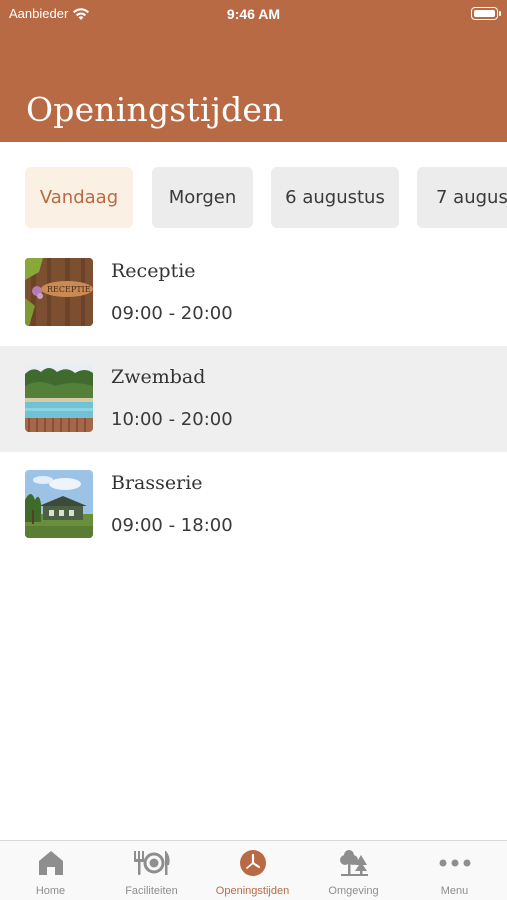 The width and height of the screenshot is (507, 900). What do you see at coordinates (253, 505) in the screenshot?
I see `facility-row-brasserie: Brasserie 09:00 - 18:00` at bounding box center [253, 505].